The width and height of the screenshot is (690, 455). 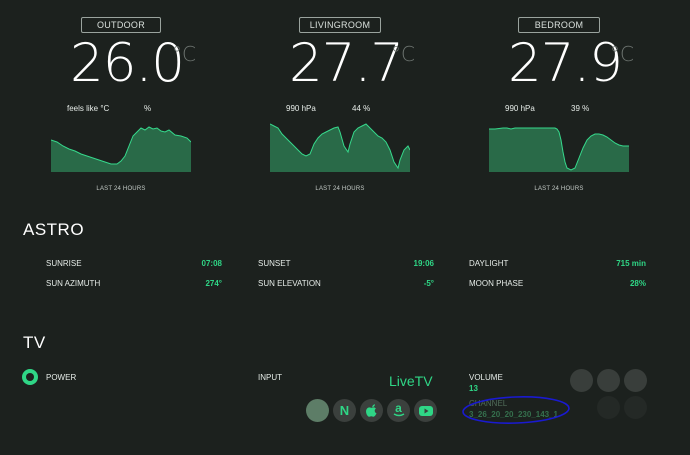 What do you see at coordinates (270, 377) in the screenshot?
I see `input-label: INPUT` at bounding box center [270, 377].